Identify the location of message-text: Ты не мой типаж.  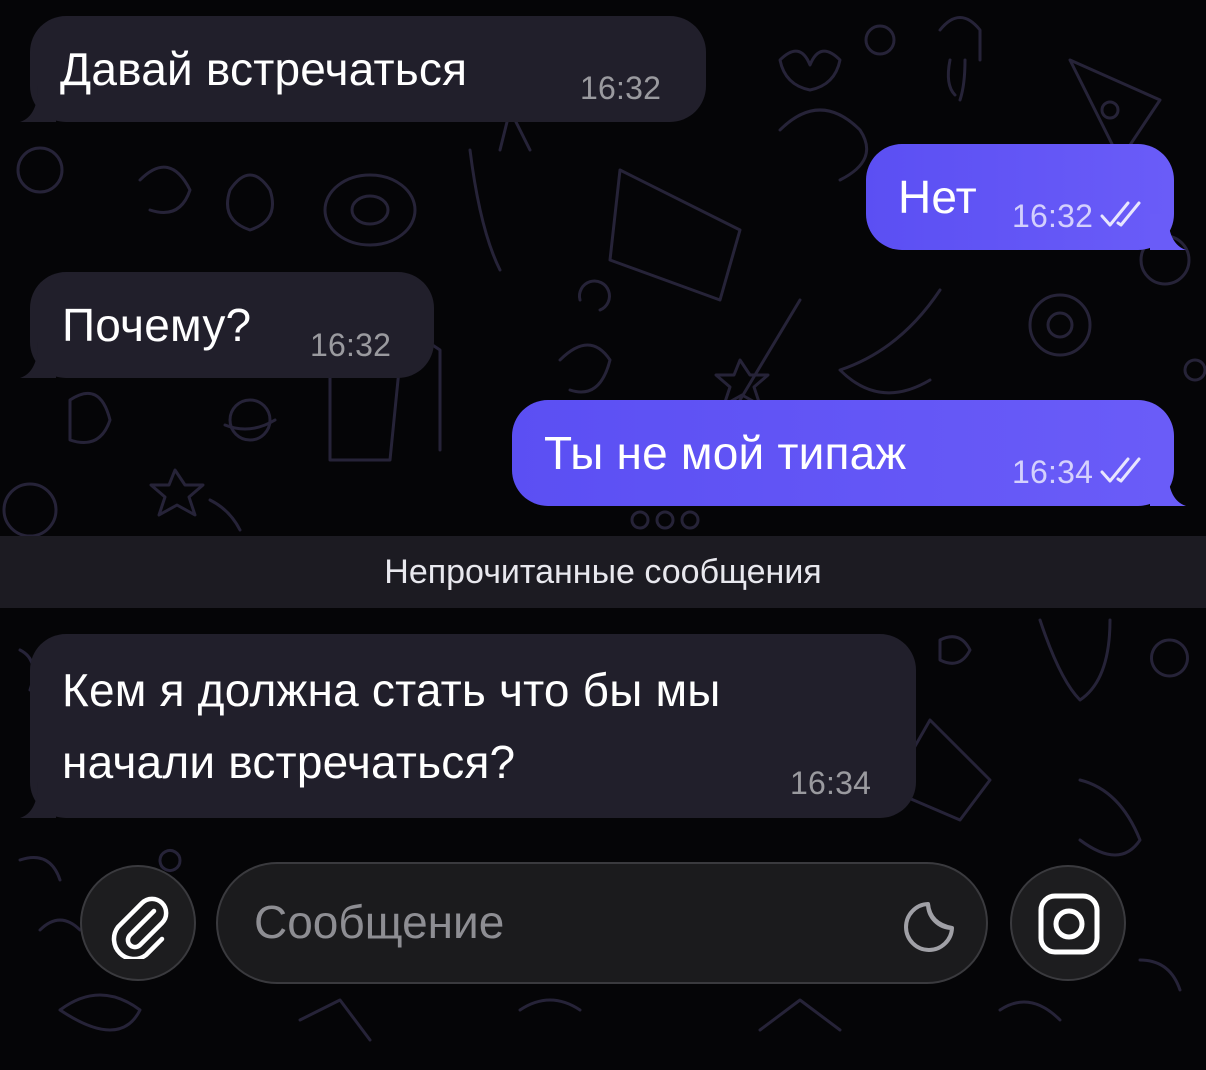
(725, 453).